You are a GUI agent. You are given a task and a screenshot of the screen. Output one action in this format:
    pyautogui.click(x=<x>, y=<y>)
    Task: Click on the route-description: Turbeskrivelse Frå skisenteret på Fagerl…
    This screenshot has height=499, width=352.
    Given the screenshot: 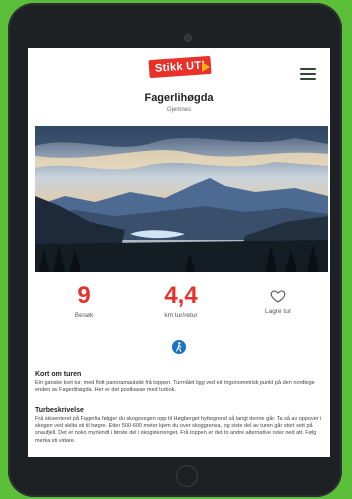 What is the action you would take?
    pyautogui.click(x=180, y=426)
    